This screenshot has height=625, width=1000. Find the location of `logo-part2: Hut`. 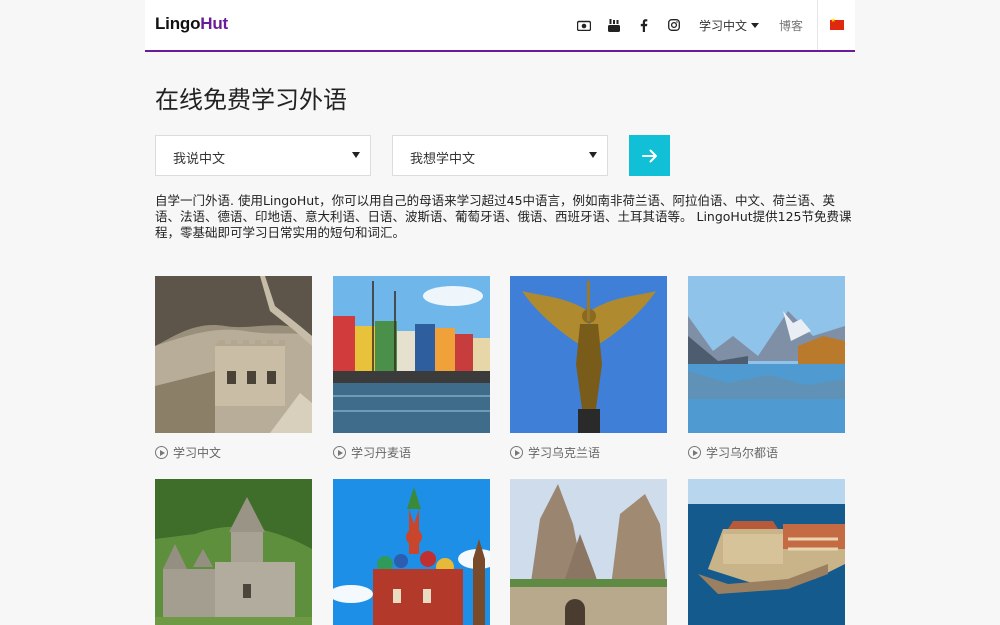

logo-part2: Hut is located at coordinates (214, 23).